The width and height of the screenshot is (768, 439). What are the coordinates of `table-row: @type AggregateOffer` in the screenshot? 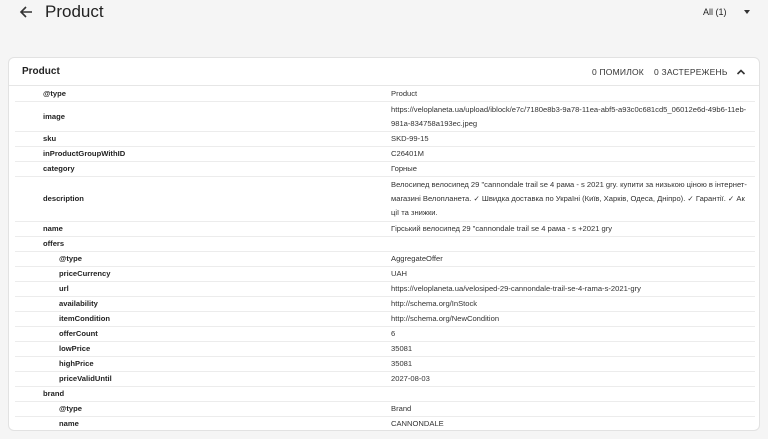 It's located at (385, 259).